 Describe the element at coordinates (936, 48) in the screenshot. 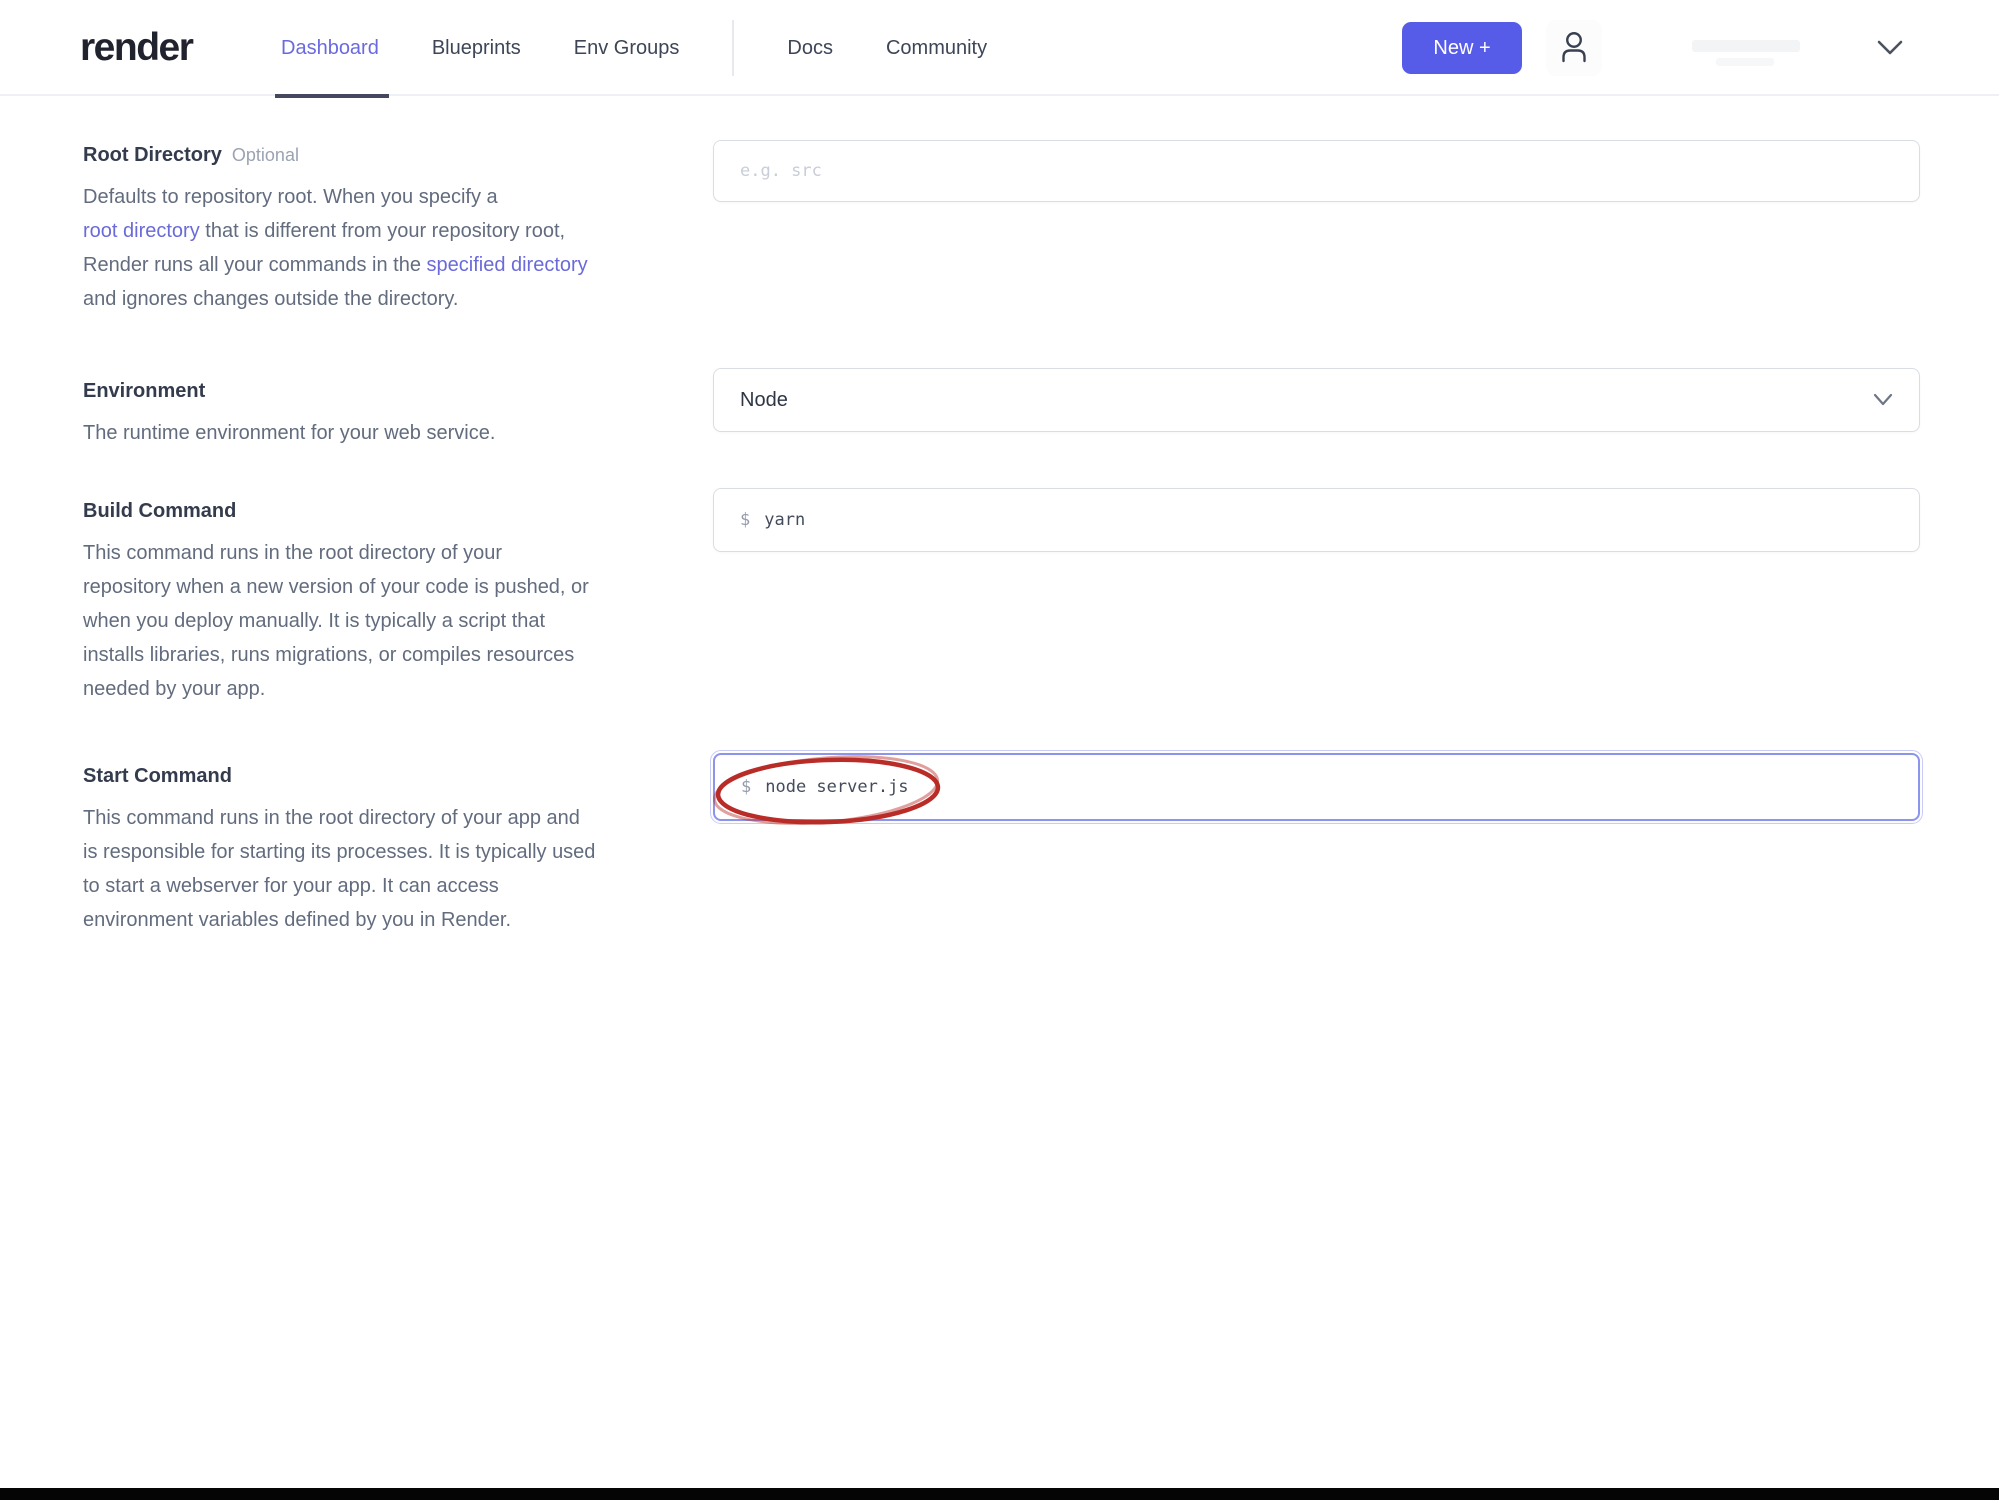

I see `nav-item-community: Community` at that location.